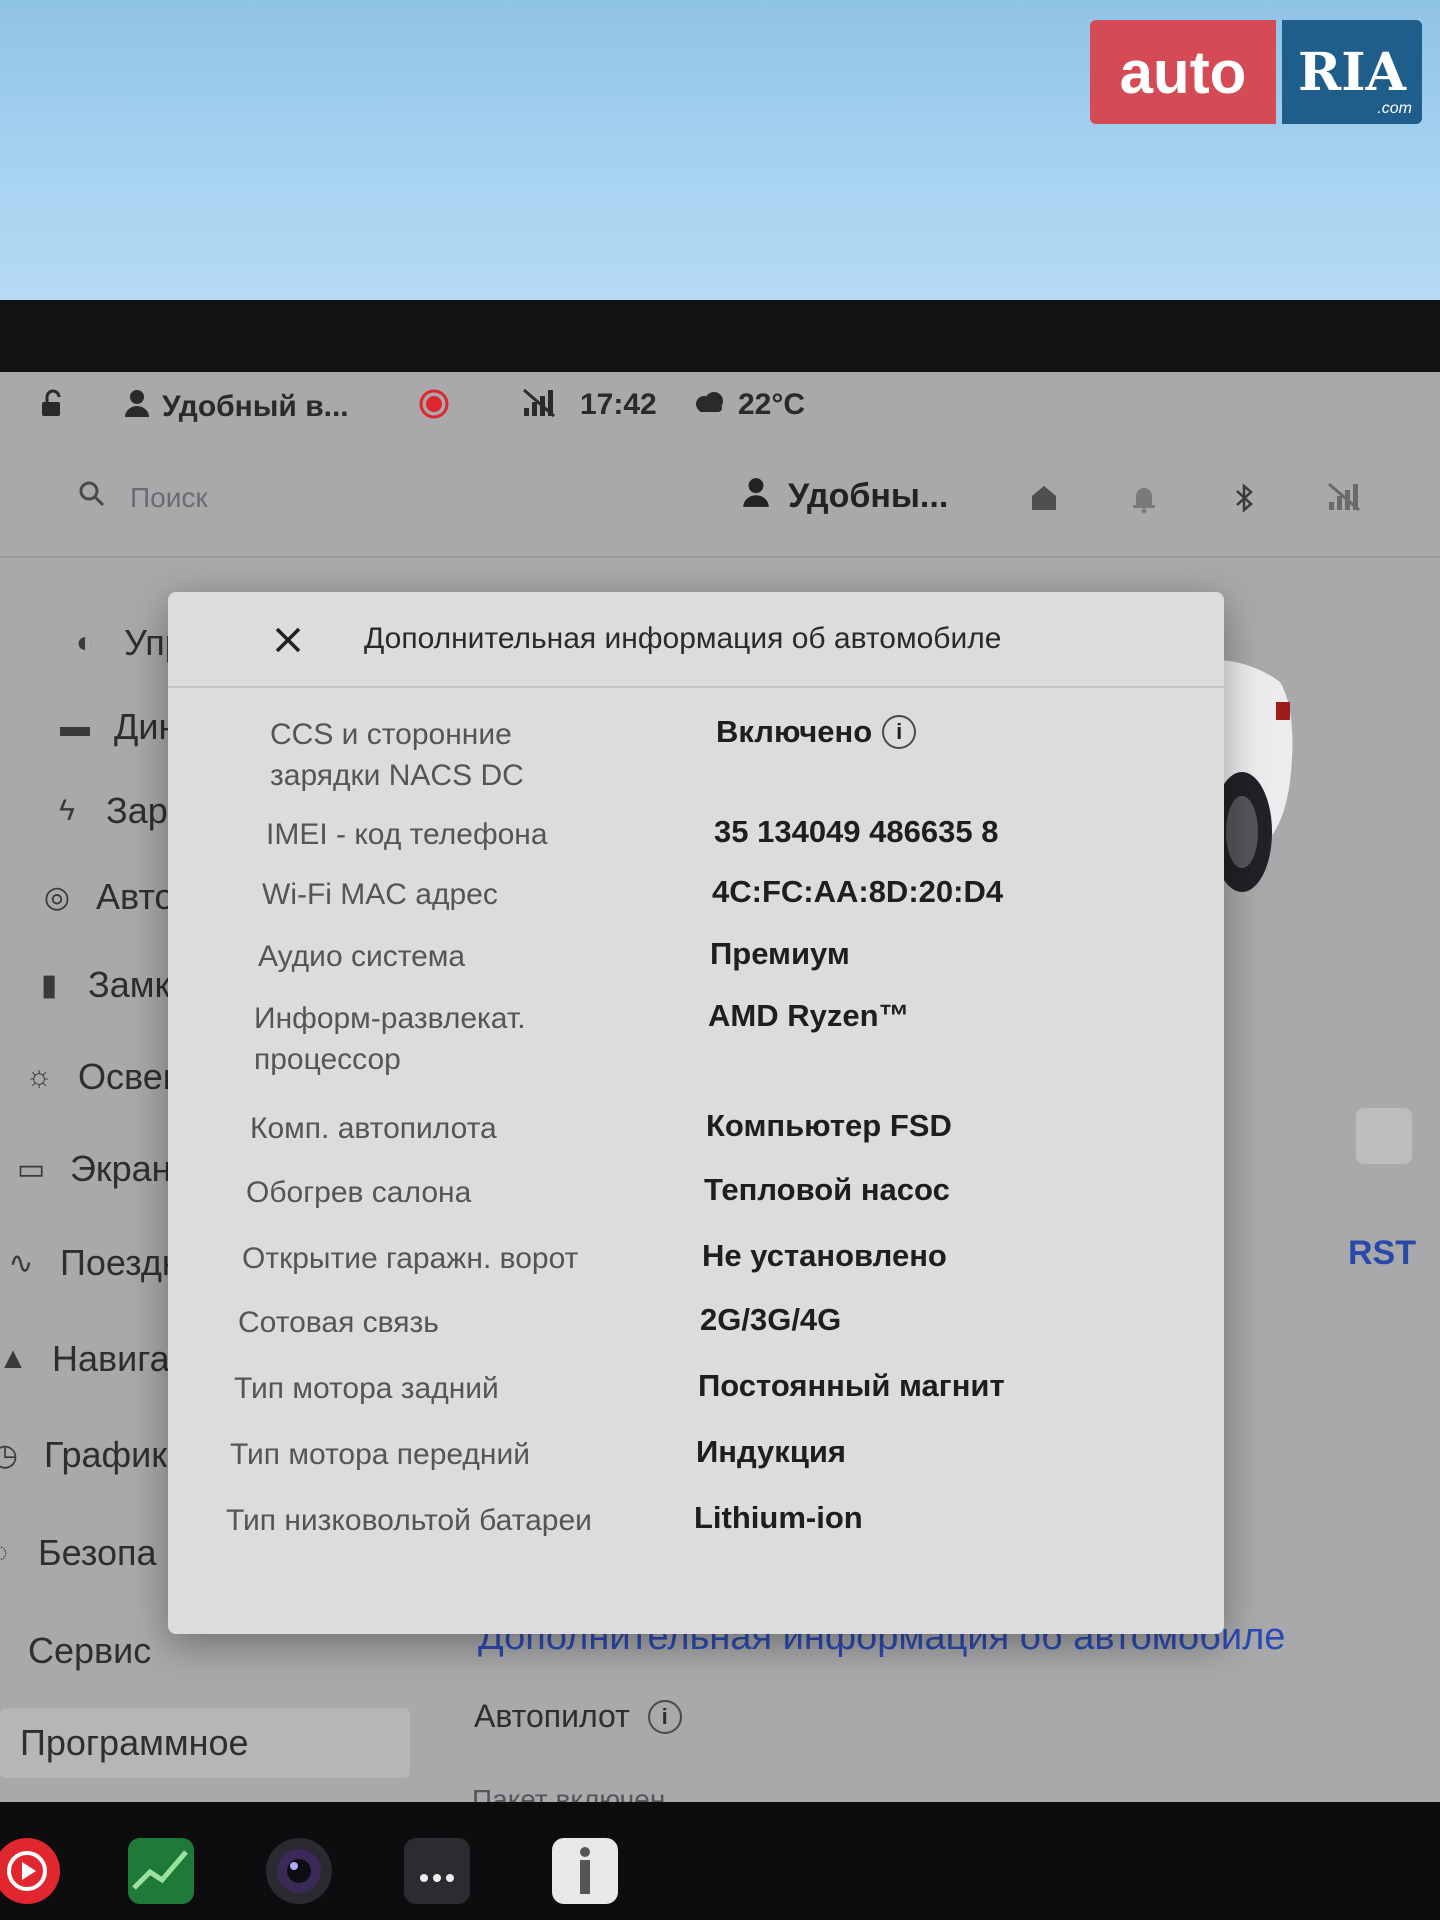 Image resolution: width=1440 pixels, height=1920 pixels. What do you see at coordinates (21, 1263) in the screenshot?
I see `trips-icon: ∿` at bounding box center [21, 1263].